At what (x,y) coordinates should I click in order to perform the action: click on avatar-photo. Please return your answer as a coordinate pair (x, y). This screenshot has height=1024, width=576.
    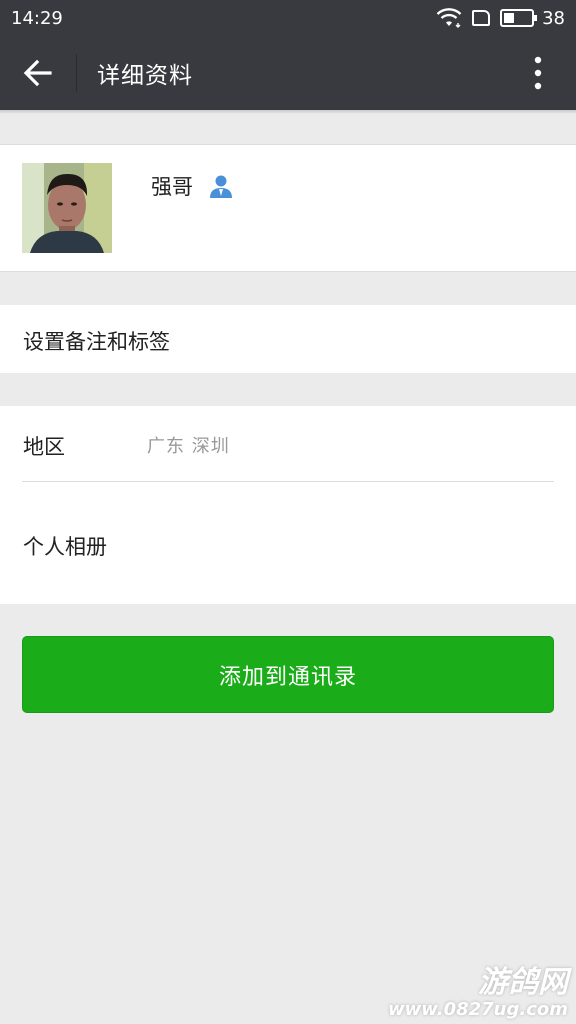
    Looking at the image, I should click on (67, 208).